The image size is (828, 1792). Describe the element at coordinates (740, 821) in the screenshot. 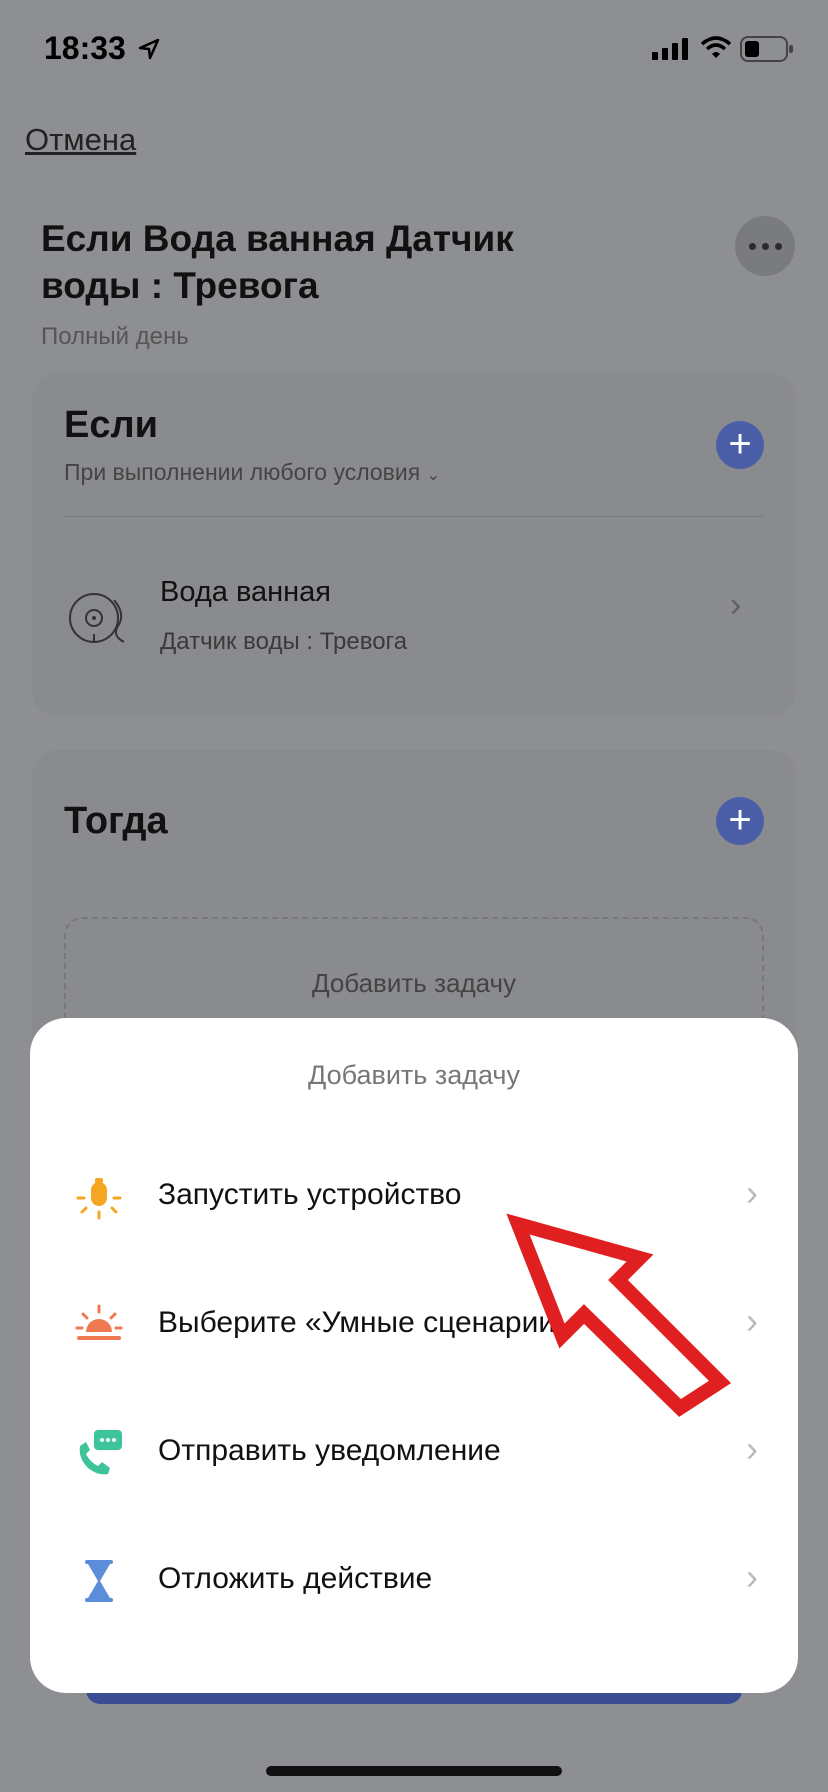

I see `add-action-button: +` at that location.